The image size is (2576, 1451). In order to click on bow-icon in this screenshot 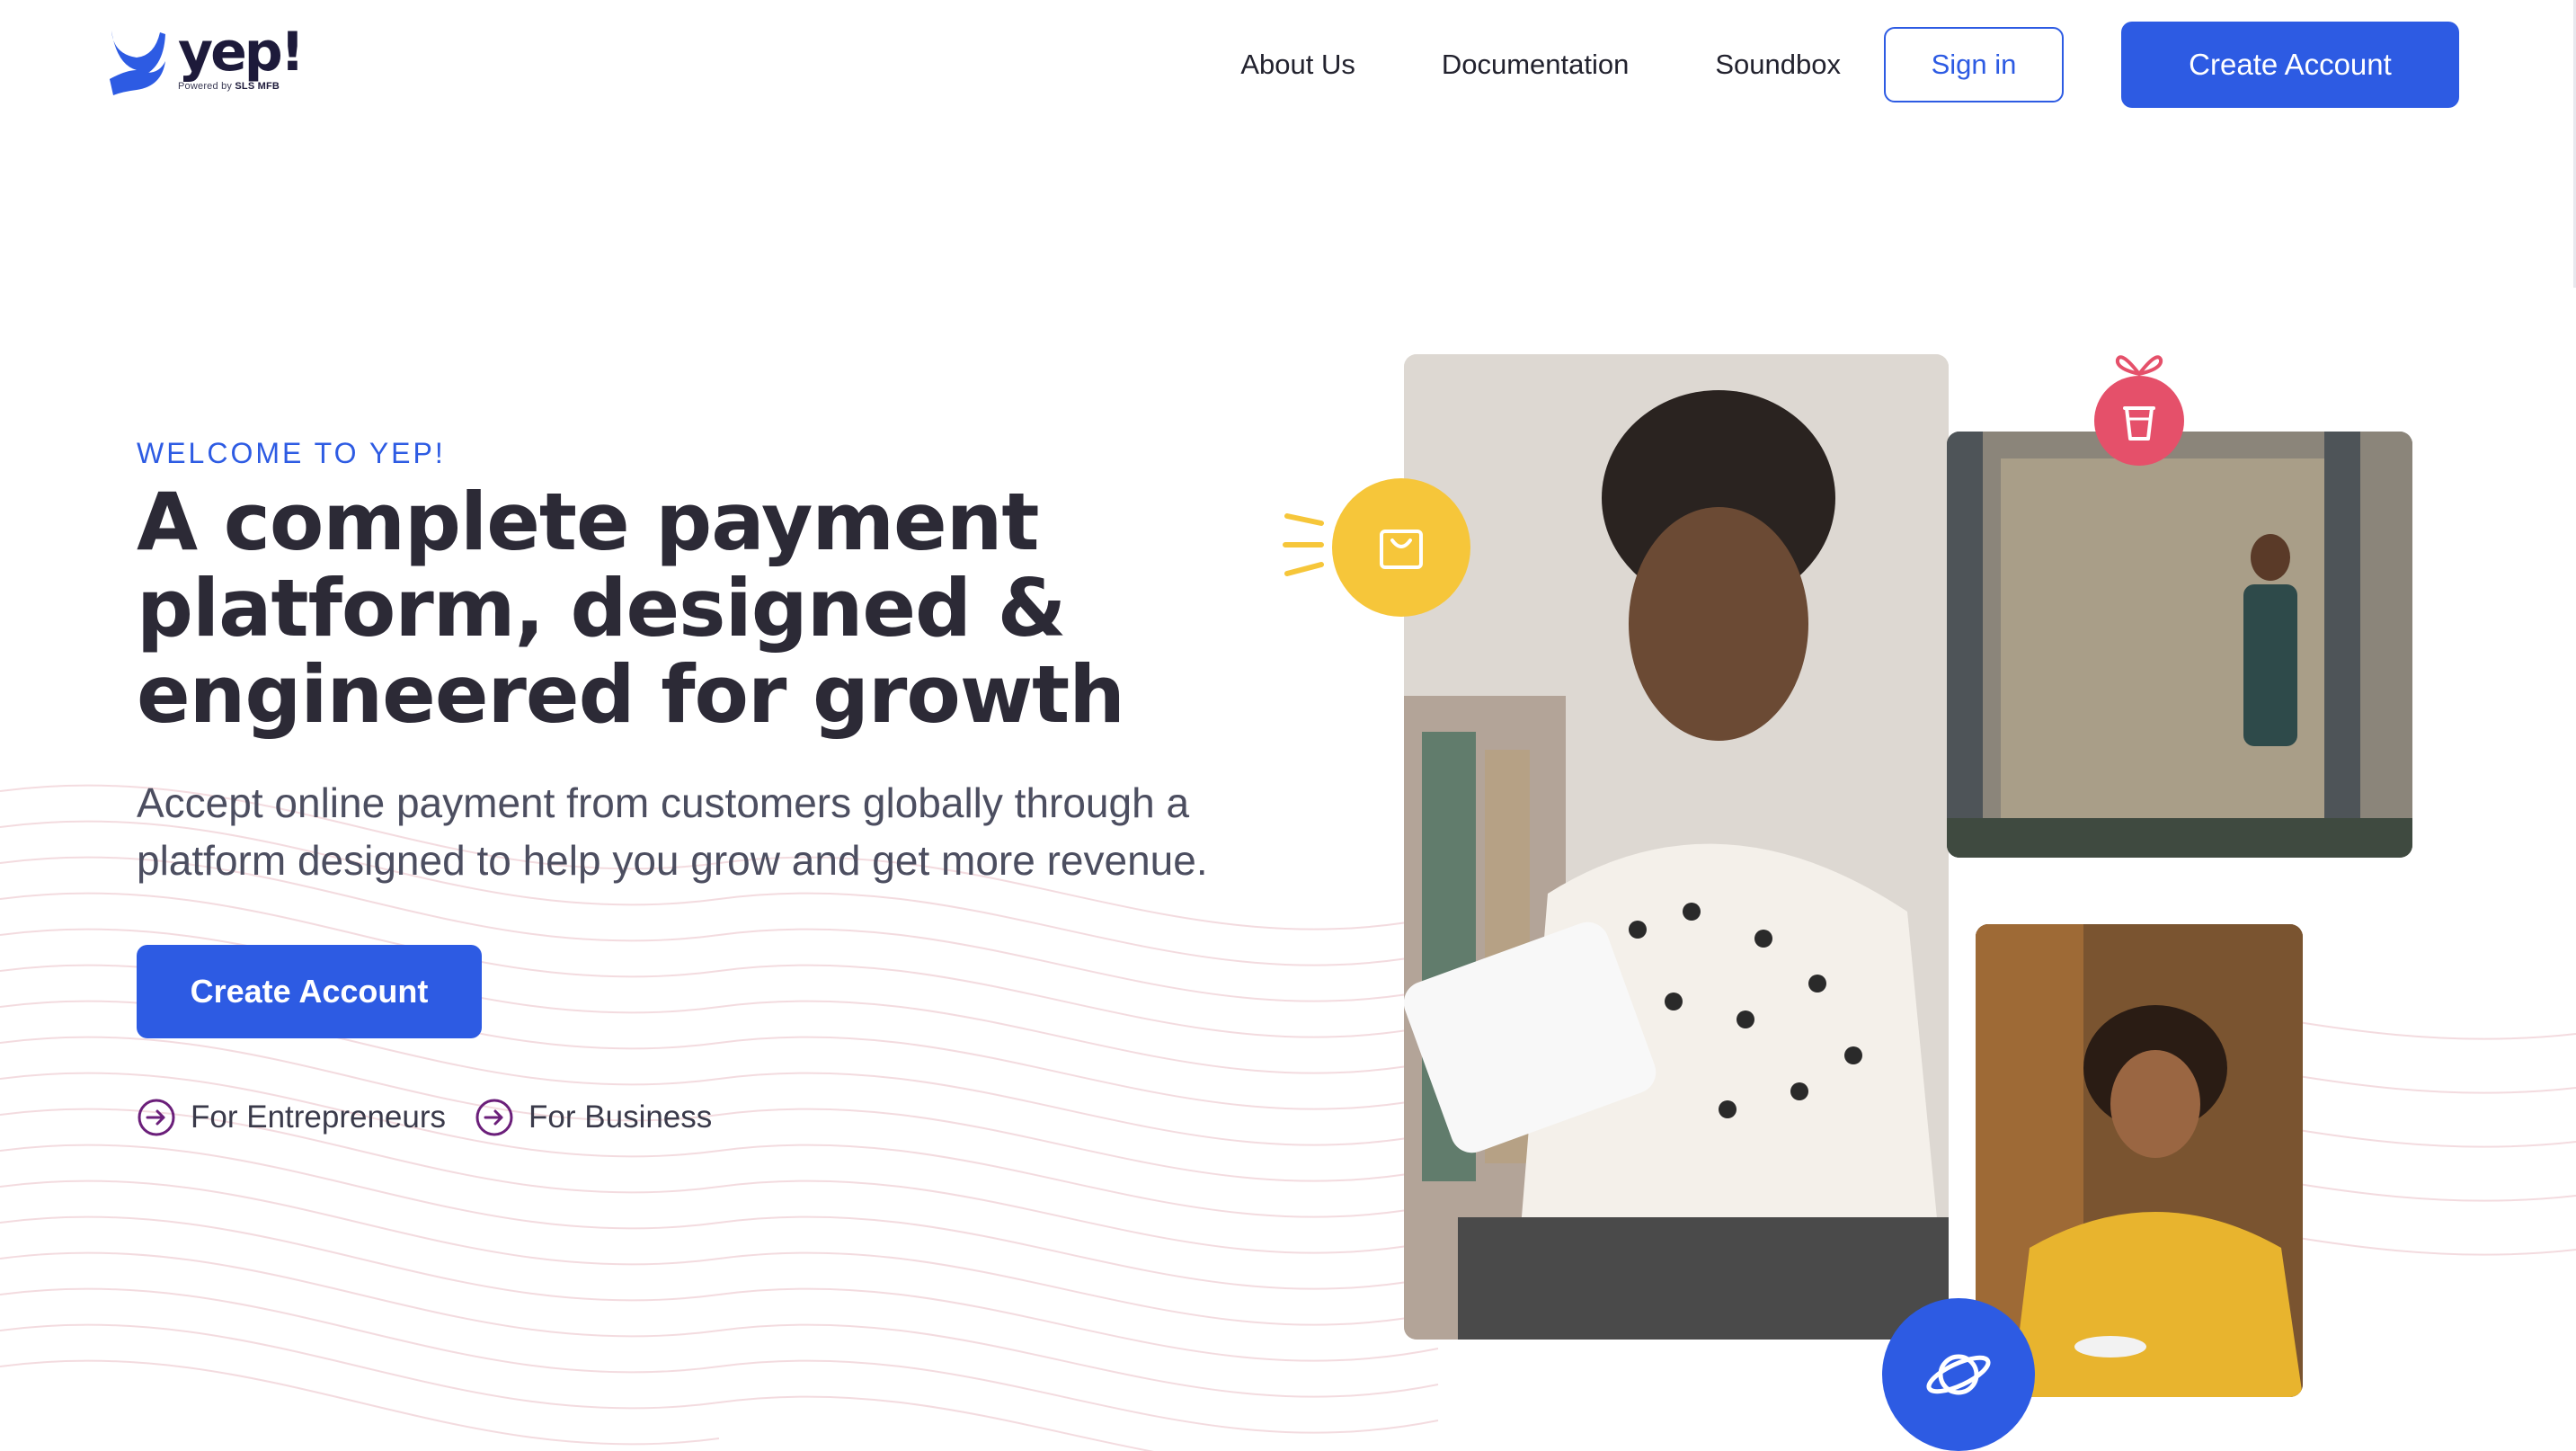, I will do `click(2139, 366)`.